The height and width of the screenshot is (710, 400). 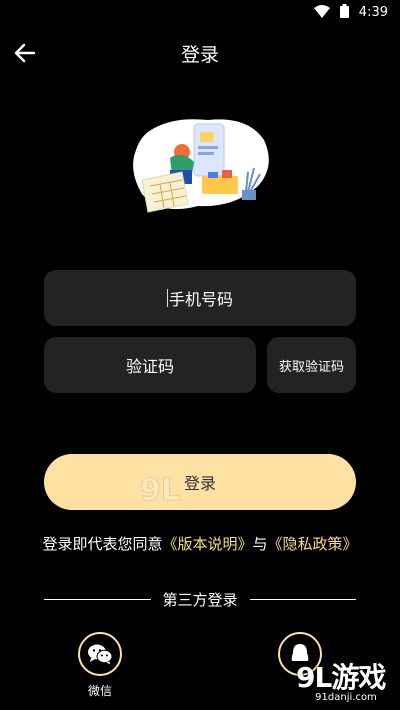 What do you see at coordinates (321, 12) in the screenshot?
I see `wifi-icon` at bounding box center [321, 12].